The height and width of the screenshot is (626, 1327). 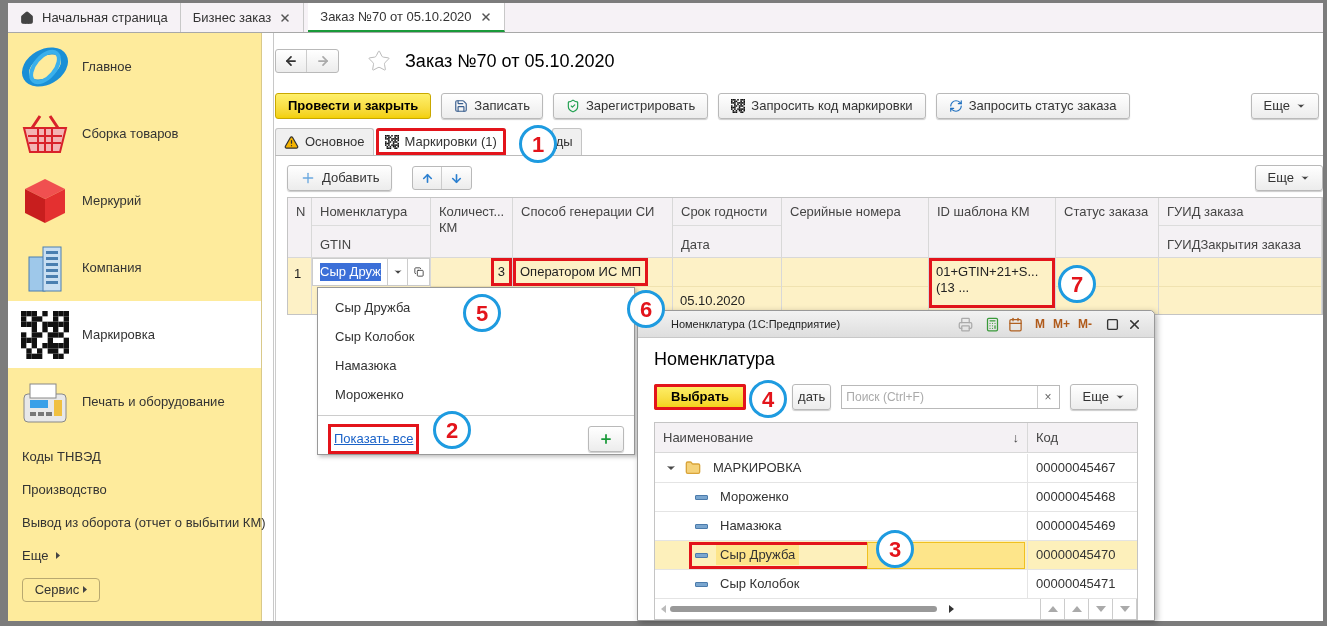 What do you see at coordinates (153, 401) in the screenshot?
I see `sidebar-label: Печать и оборудование` at bounding box center [153, 401].